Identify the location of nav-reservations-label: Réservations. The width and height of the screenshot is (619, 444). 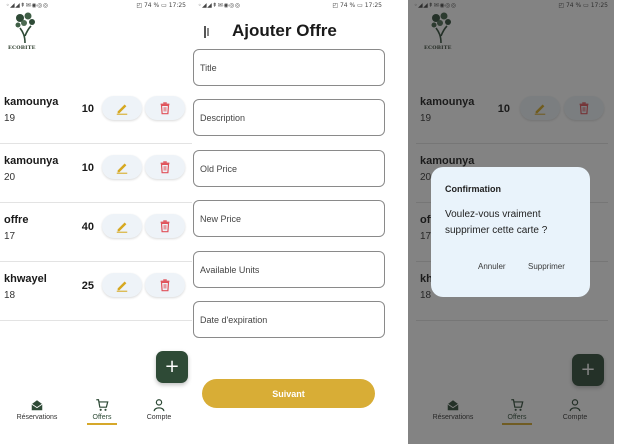
(37, 417).